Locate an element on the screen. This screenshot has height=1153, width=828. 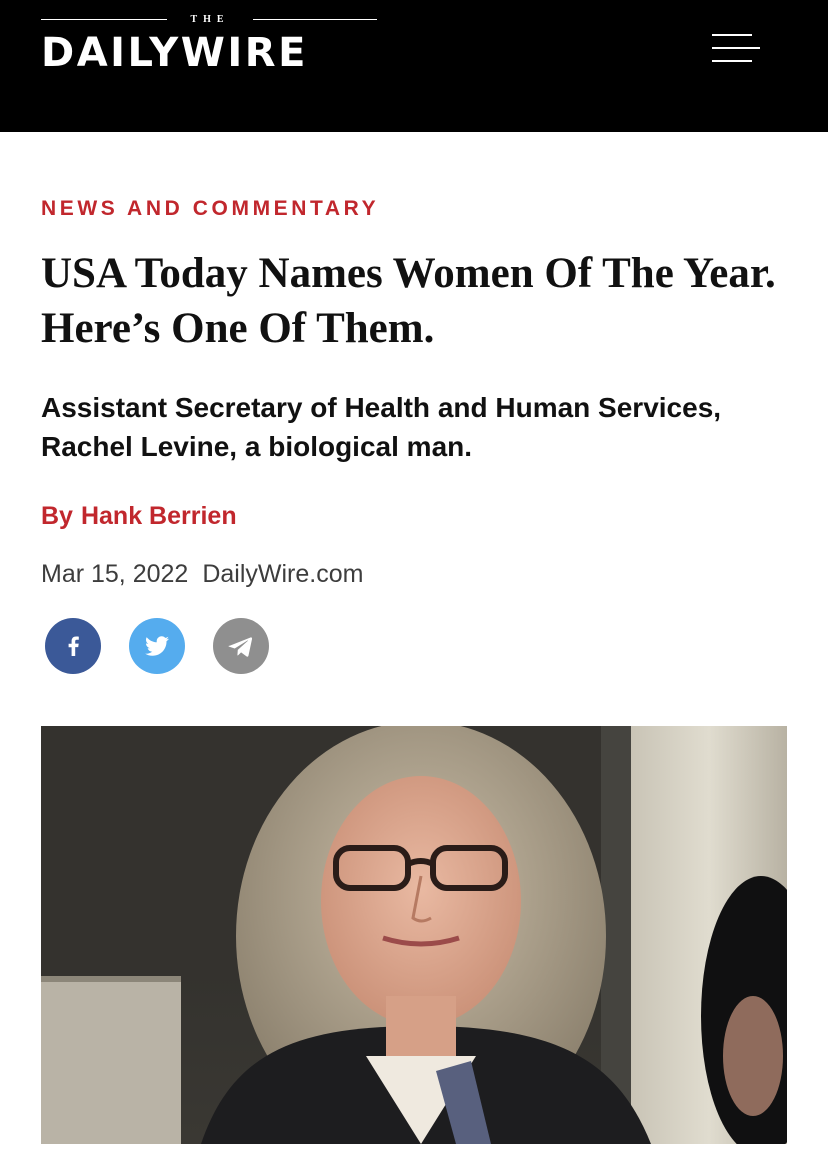
hamburger-menu-icon is located at coordinates (735, 49).